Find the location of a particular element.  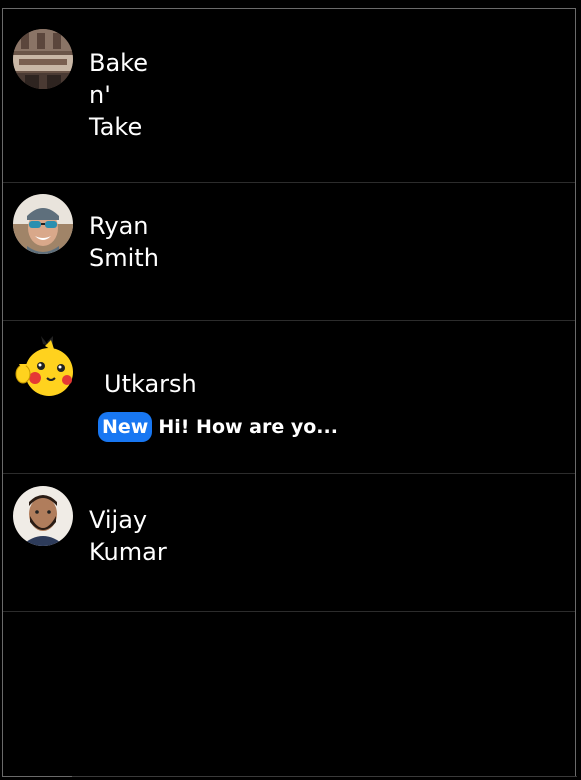

chat-name: Ryan Smith is located at coordinates (124, 242).